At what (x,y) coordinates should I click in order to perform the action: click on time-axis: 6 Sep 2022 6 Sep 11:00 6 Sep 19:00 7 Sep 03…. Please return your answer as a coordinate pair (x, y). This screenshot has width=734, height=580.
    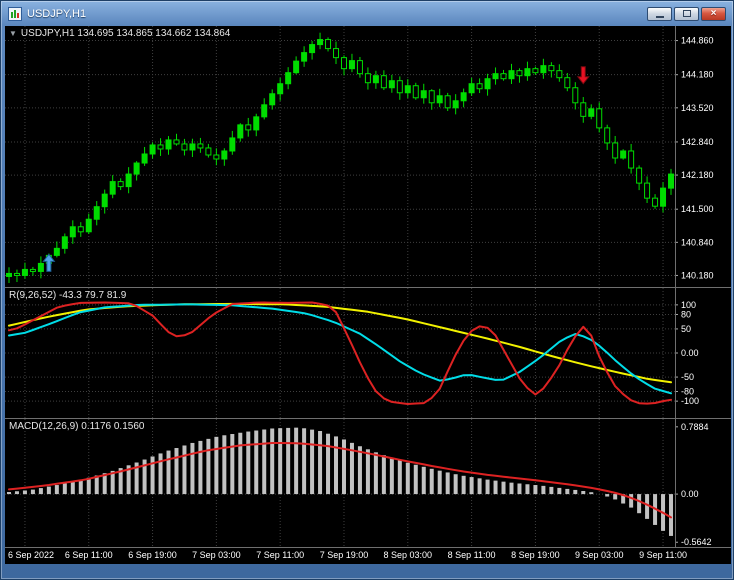
    Looking at the image, I should click on (368, 555).